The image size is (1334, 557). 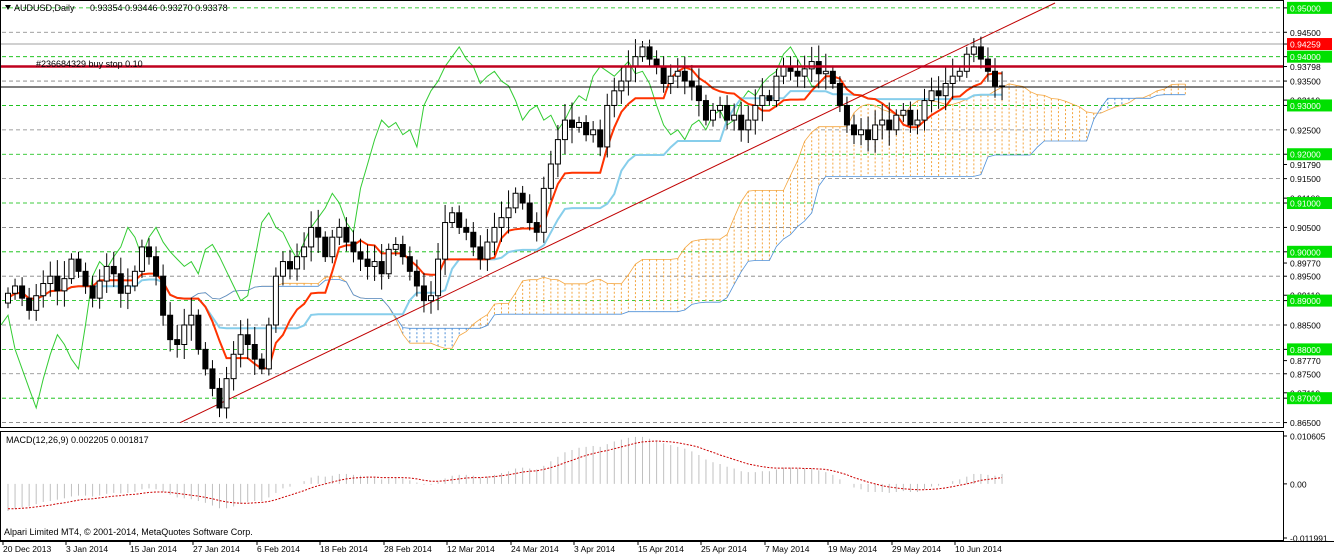 What do you see at coordinates (89, 64) in the screenshot?
I see `buy-stop-order-label: #236684329 buy stop 0.10` at bounding box center [89, 64].